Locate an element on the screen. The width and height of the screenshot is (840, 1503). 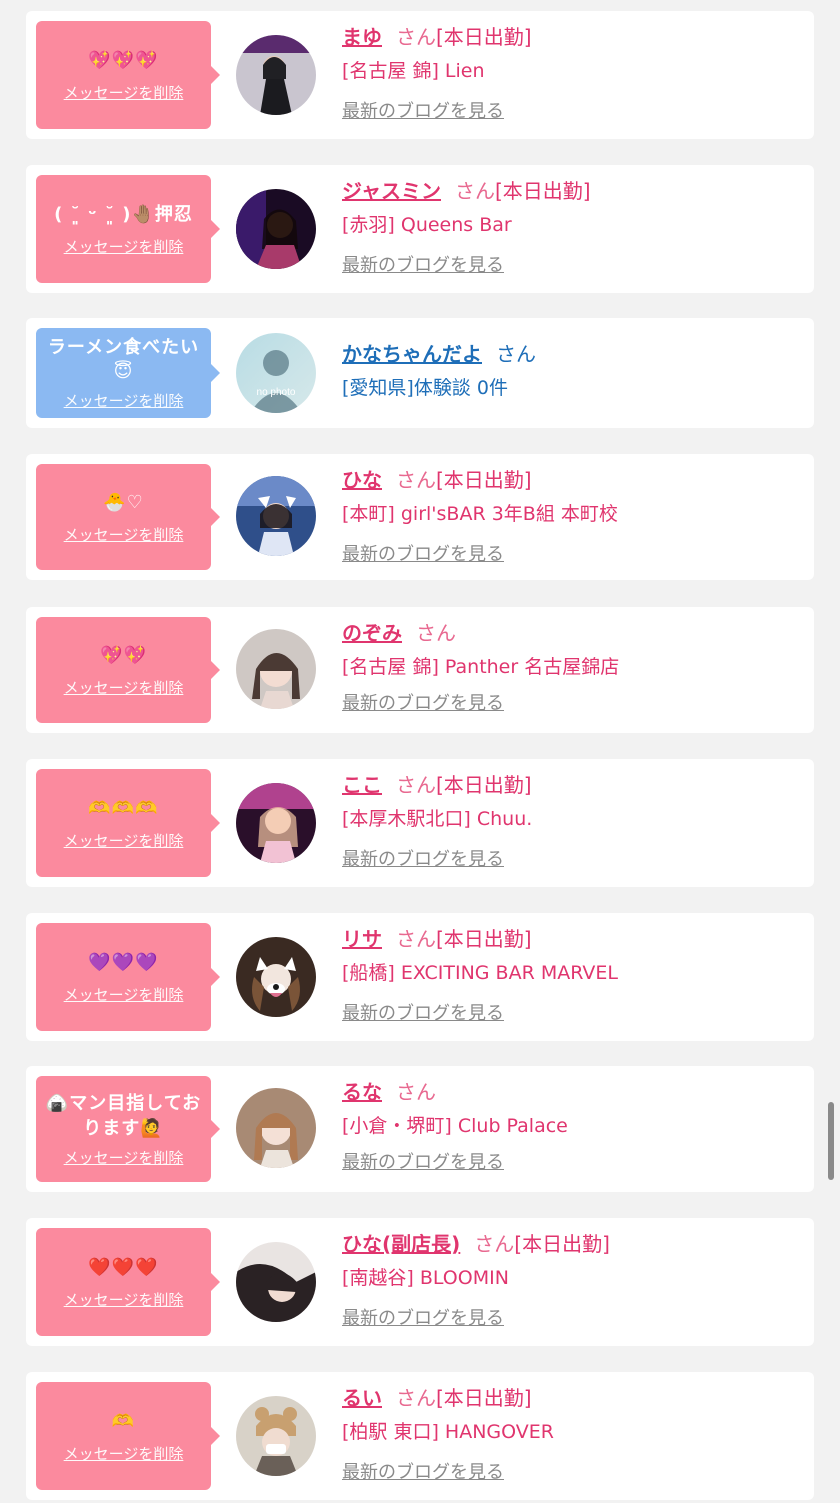
name-row: るい さん[本日出勤] is located at coordinates (448, 1398).